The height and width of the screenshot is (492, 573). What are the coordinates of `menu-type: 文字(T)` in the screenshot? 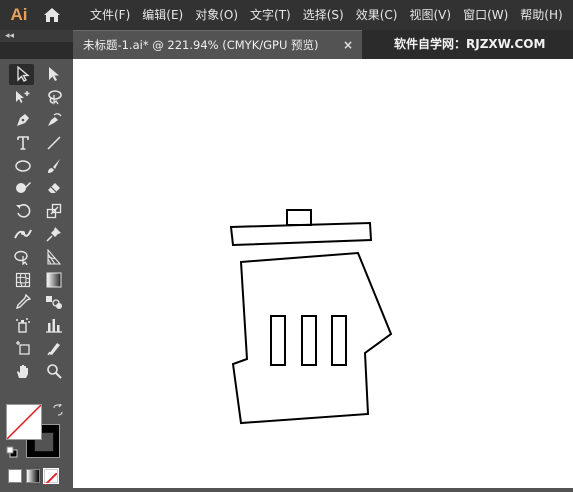 It's located at (270, 15).